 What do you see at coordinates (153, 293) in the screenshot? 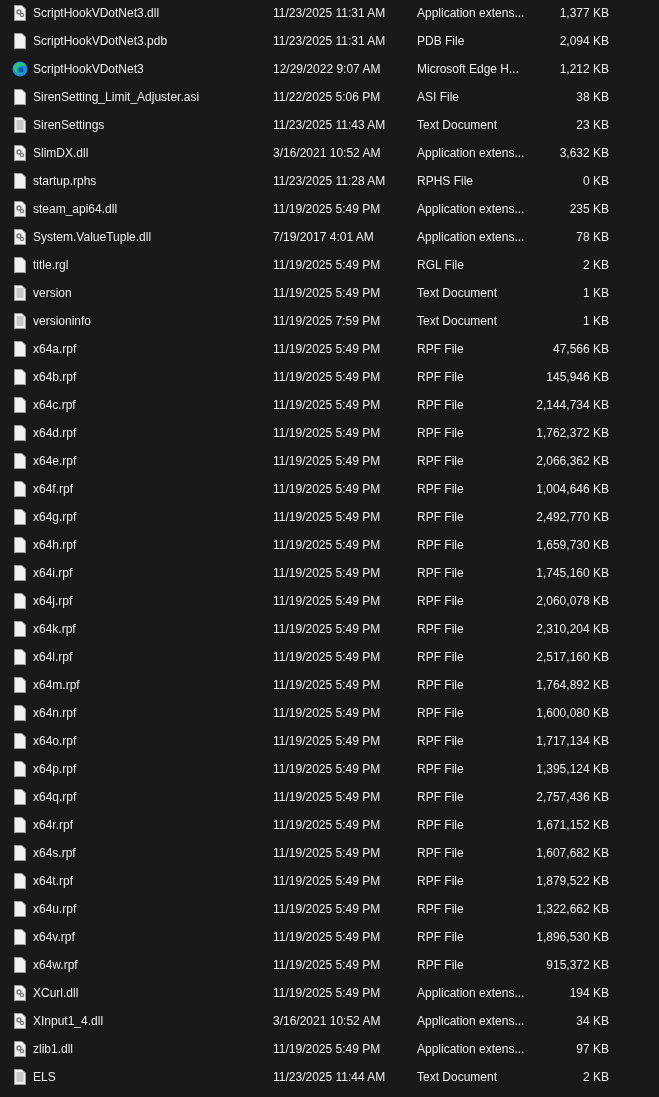
I see `file-name: version` at bounding box center [153, 293].